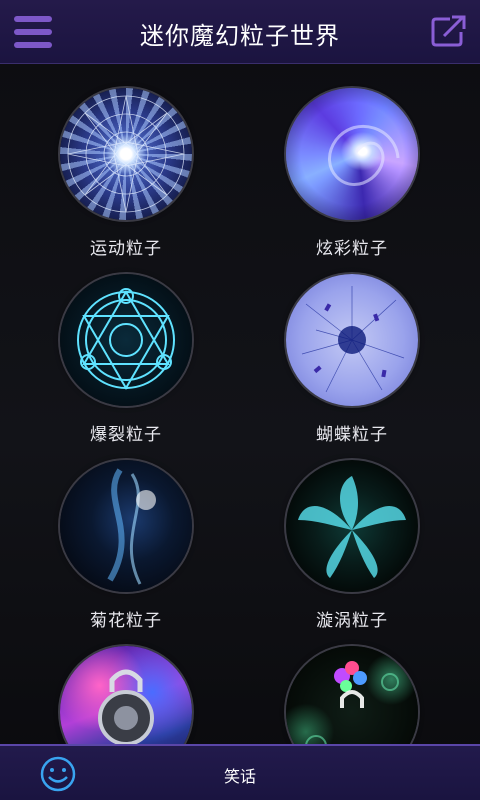  I want to click on external-share-icon, so click(448, 31).